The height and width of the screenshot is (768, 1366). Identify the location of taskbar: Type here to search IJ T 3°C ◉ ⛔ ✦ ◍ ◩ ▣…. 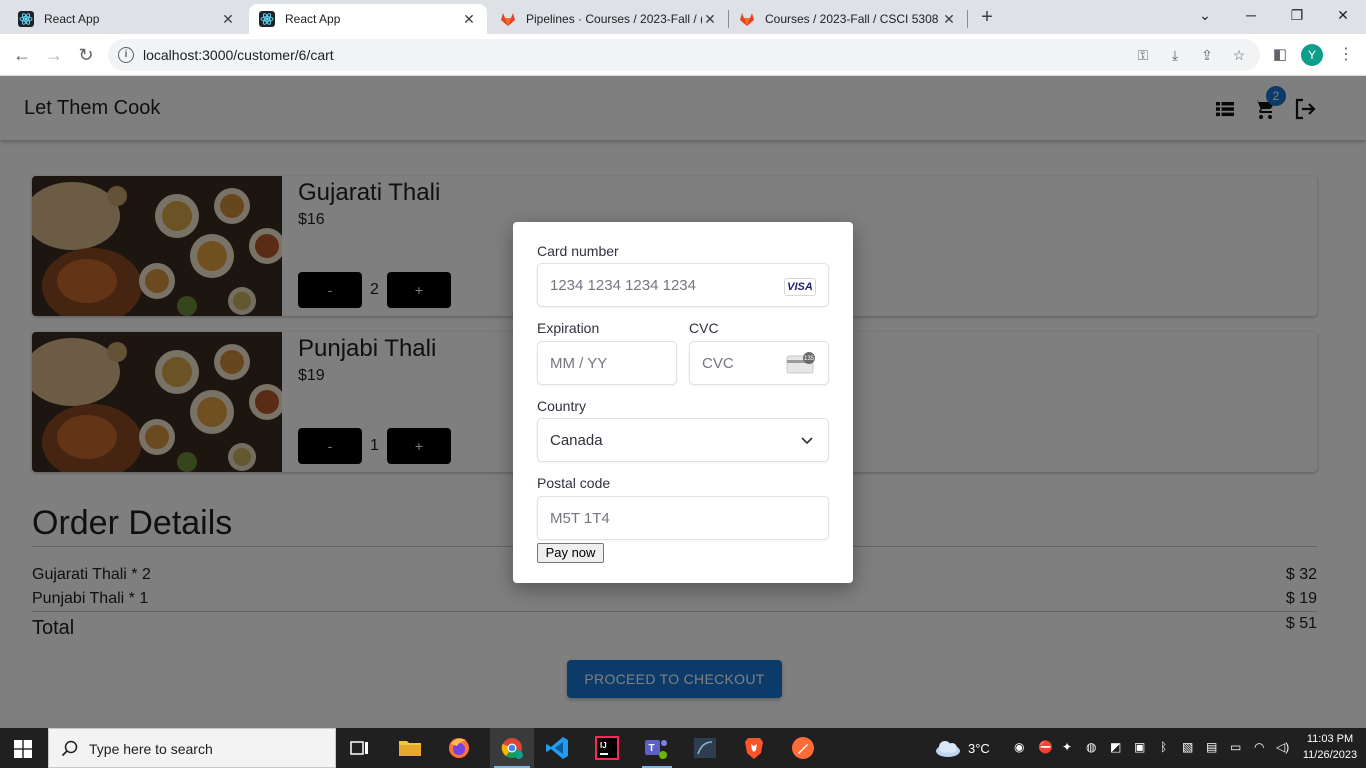
(683, 748).